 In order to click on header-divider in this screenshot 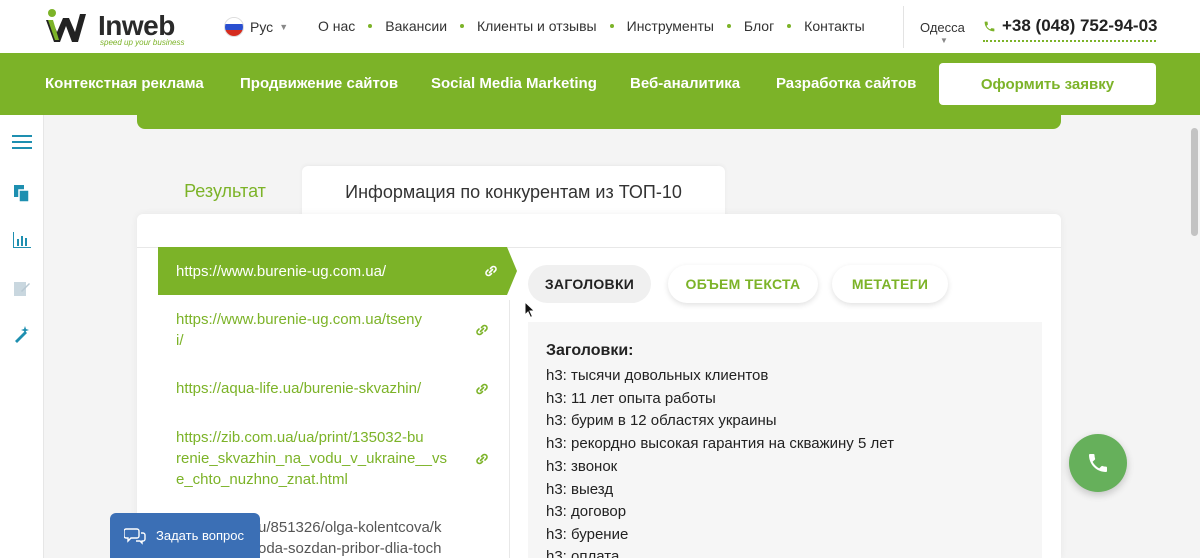, I will do `click(903, 27)`.